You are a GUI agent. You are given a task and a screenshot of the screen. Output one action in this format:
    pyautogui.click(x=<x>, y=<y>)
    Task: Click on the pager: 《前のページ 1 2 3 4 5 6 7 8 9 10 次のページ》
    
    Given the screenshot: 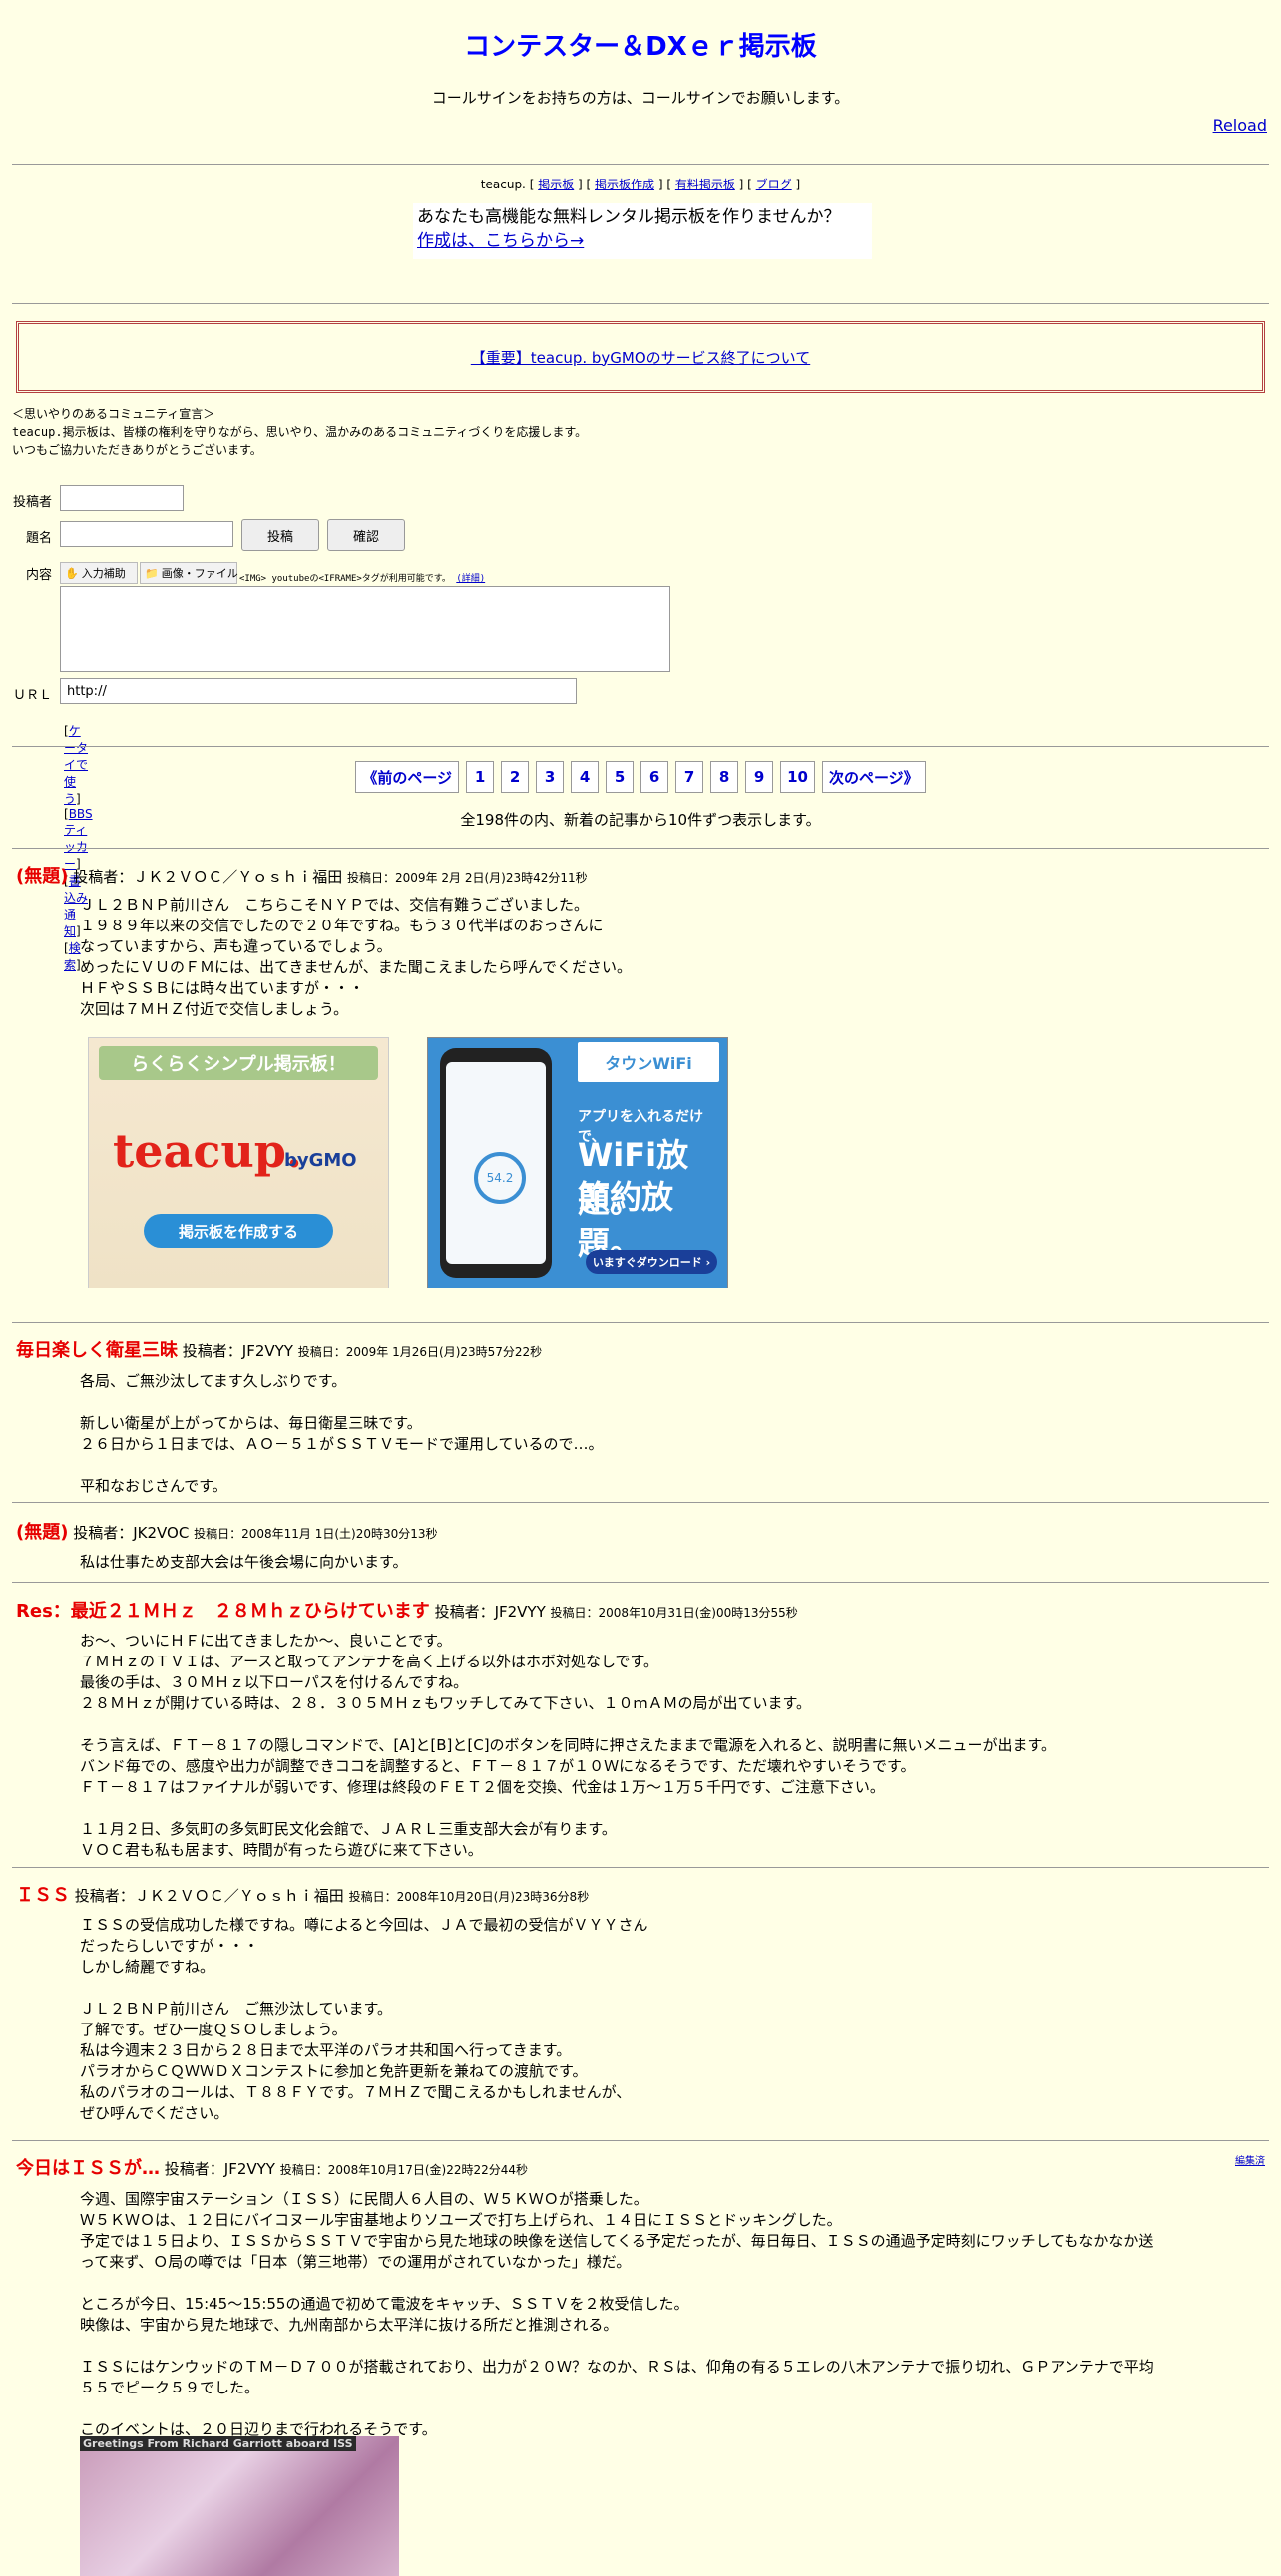 What is the action you would take?
    pyautogui.click(x=640, y=777)
    